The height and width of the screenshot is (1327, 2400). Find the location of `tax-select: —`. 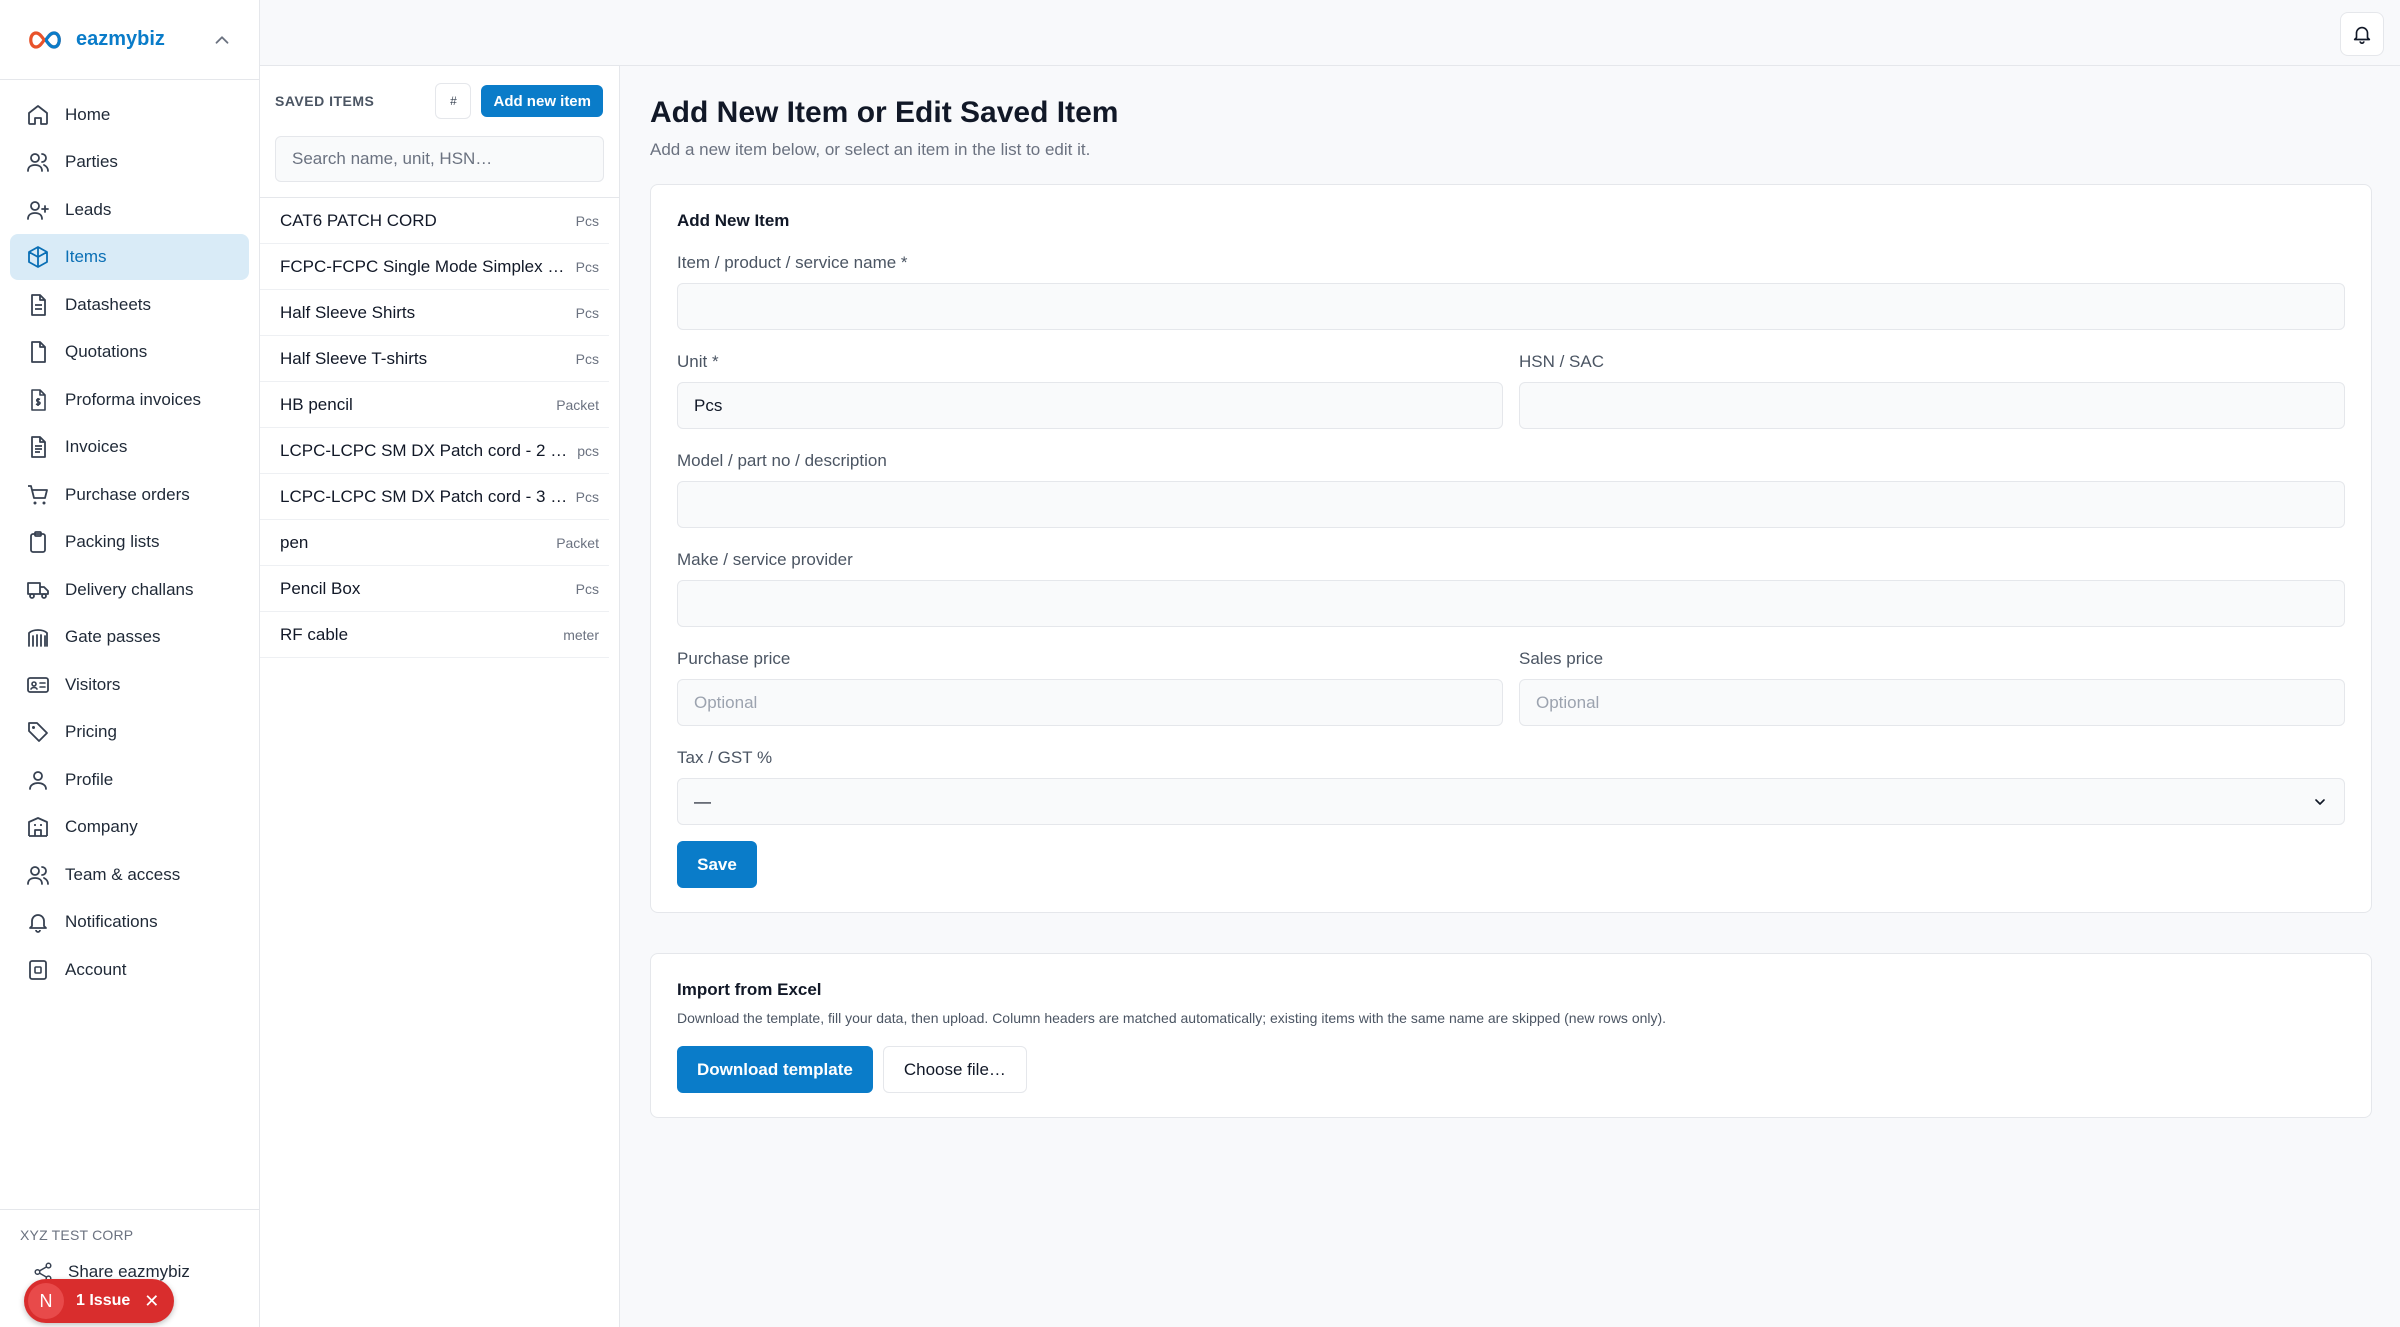

tax-select: — is located at coordinates (1511, 801).